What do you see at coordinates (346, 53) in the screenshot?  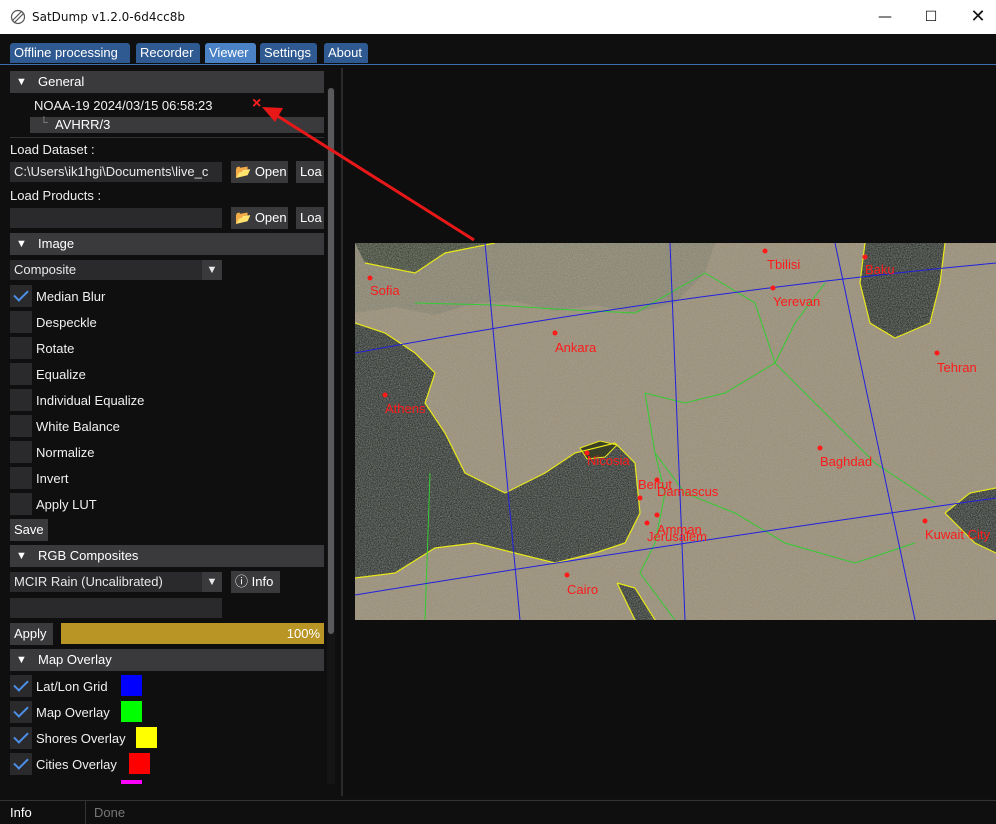 I see `tab-about: About` at bounding box center [346, 53].